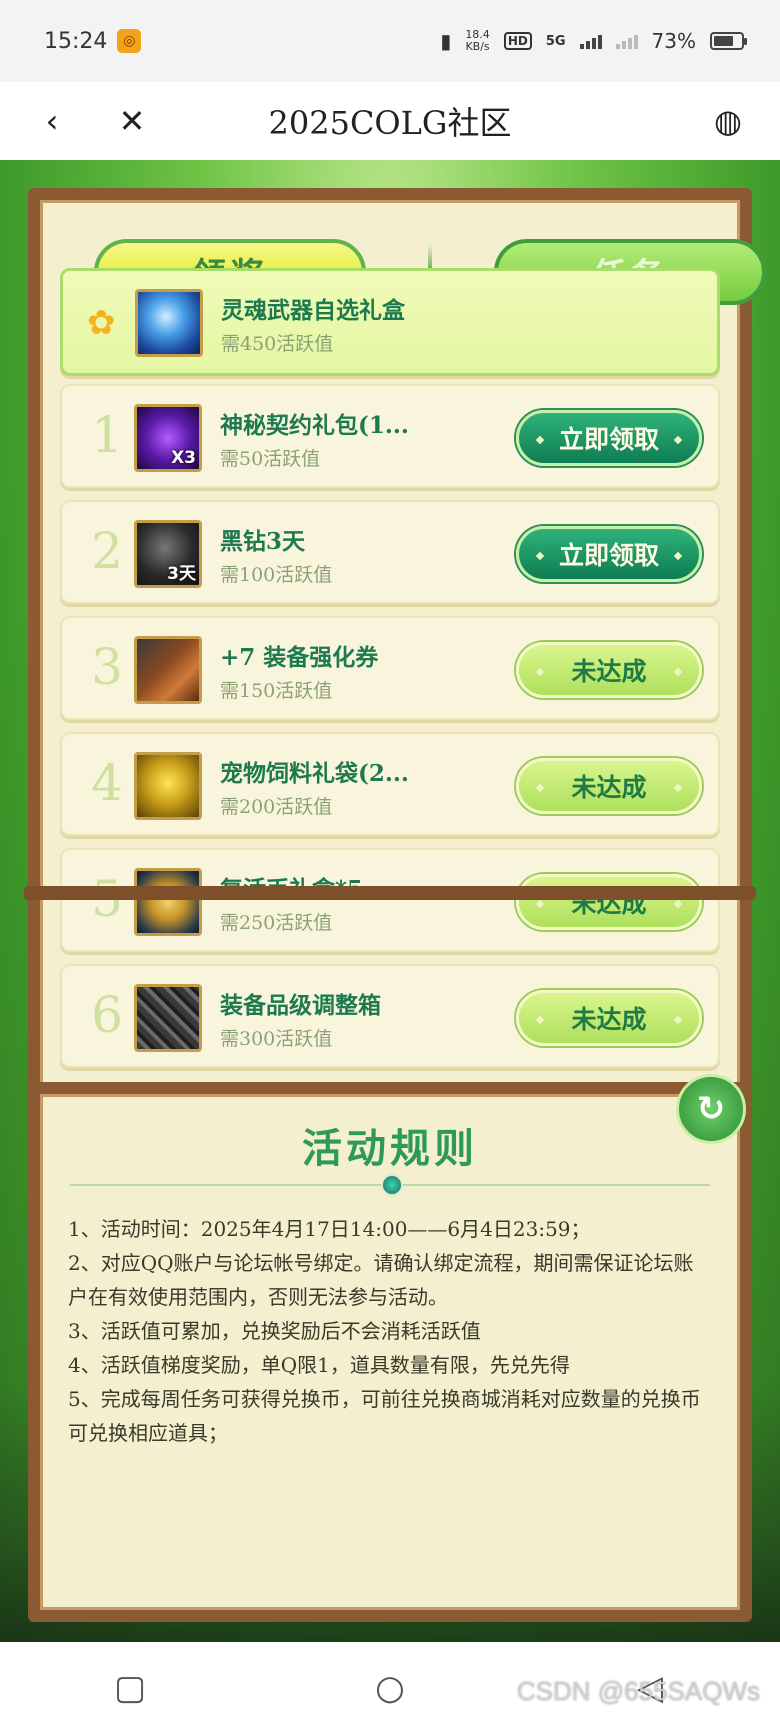 The width and height of the screenshot is (780, 1734). I want to click on network-type: 5G, so click(555, 41).